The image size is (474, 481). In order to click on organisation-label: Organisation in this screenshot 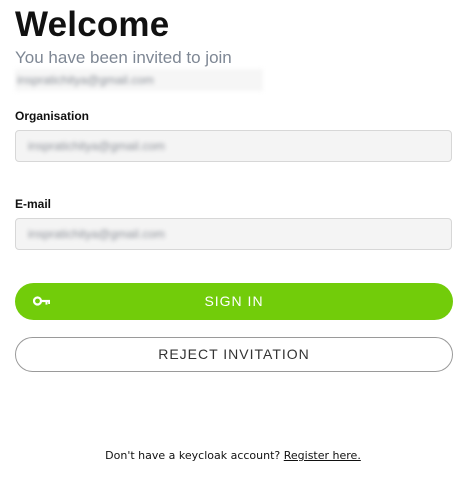, I will do `click(52, 116)`.